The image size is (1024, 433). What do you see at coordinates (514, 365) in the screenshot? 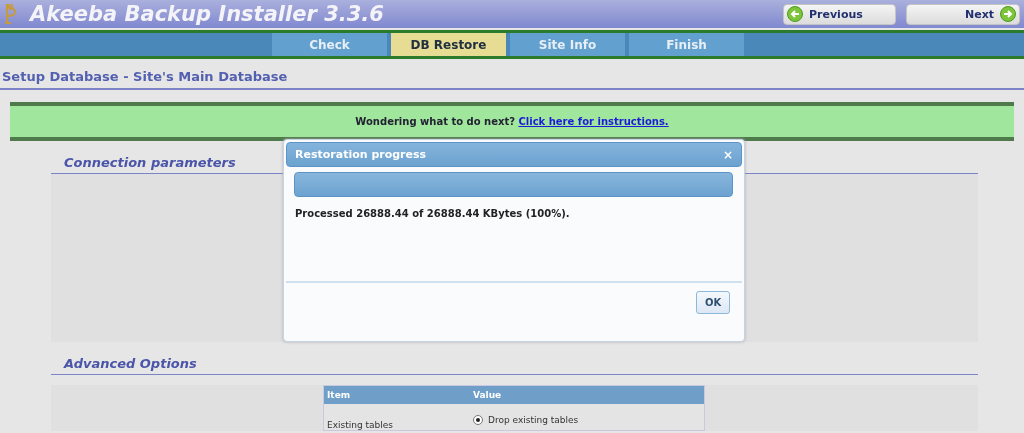
I see `section-title: Advanced Options` at bounding box center [514, 365].